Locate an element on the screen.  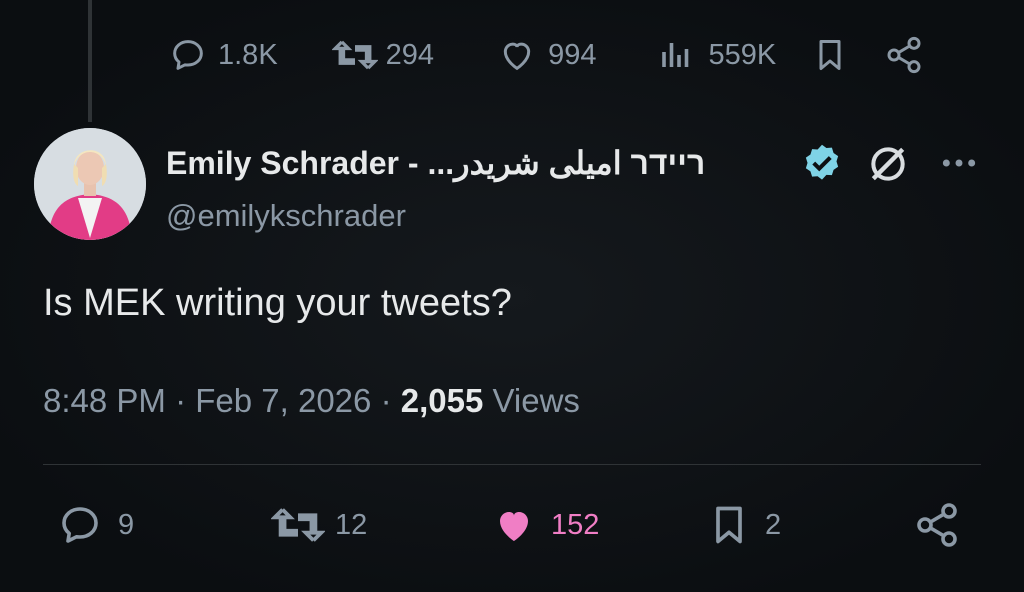
bookmark-button: 2 is located at coordinates (812, 525).